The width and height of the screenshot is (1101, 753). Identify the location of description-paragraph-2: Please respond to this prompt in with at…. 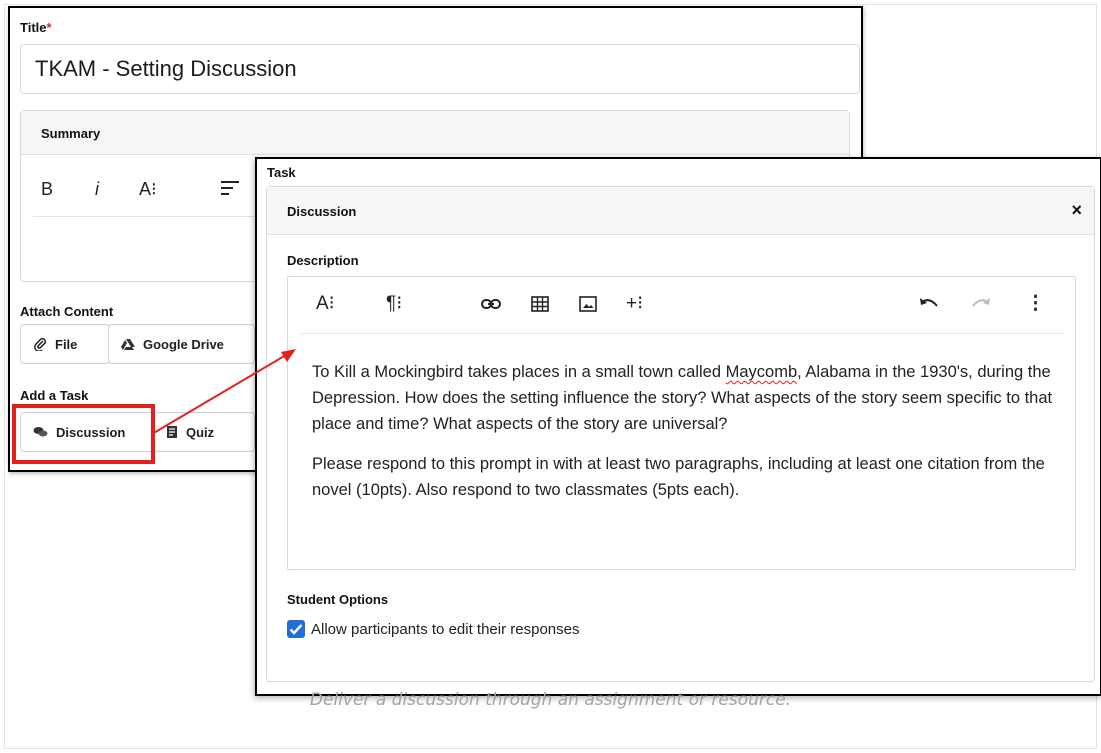
(678, 477).